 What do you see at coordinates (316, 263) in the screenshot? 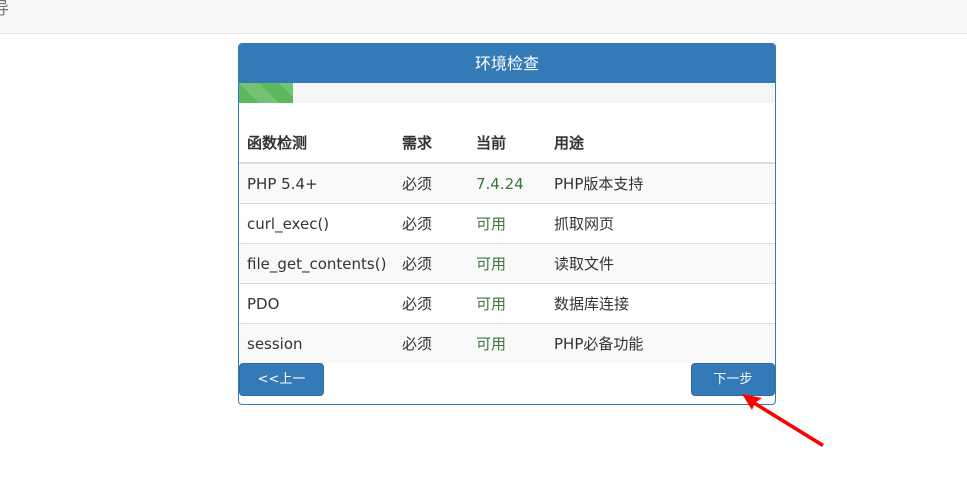
I see `cell-function: file_get_contents()` at bounding box center [316, 263].